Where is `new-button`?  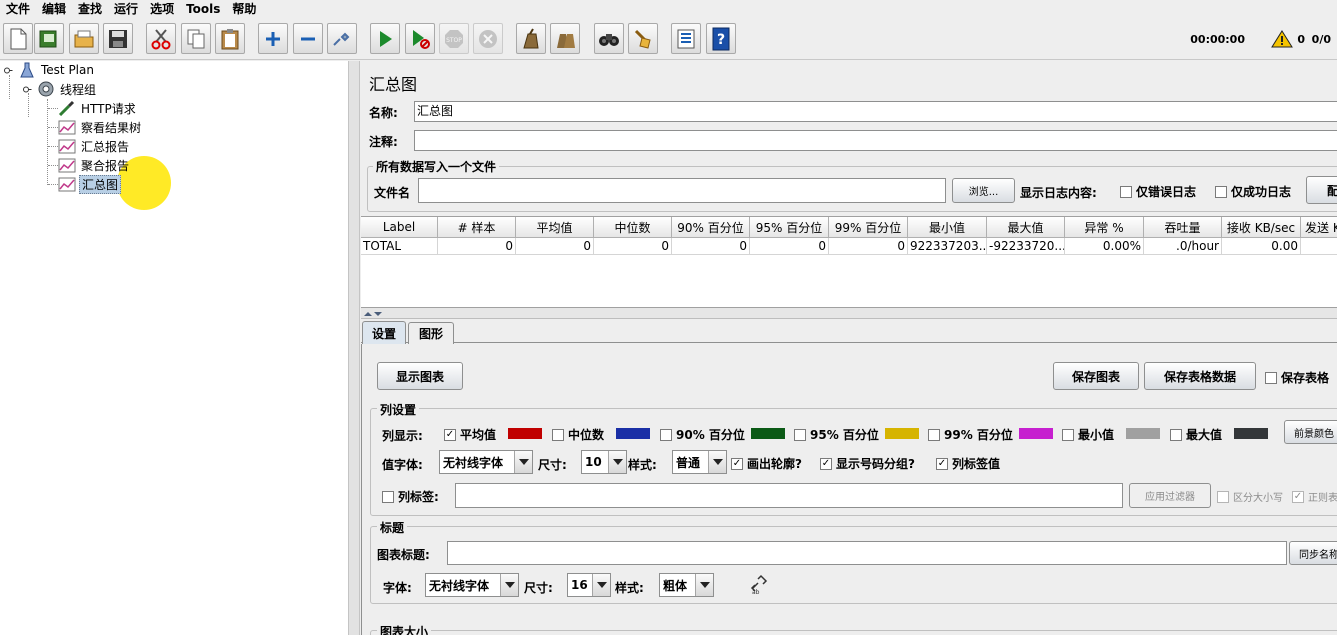 new-button is located at coordinates (18, 38).